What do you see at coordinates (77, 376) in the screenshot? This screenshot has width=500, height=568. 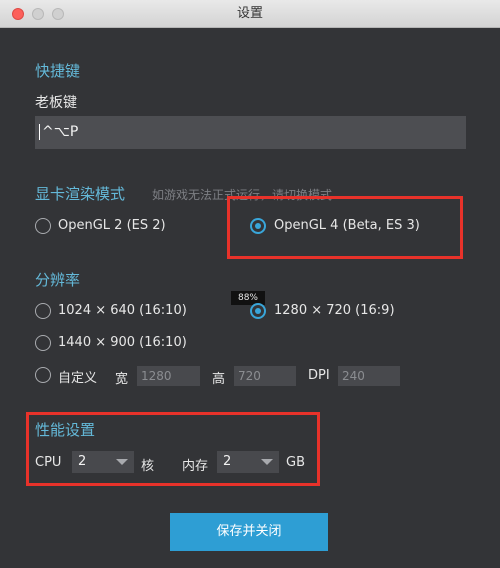 I see `res-custom-label: 自定义` at bounding box center [77, 376].